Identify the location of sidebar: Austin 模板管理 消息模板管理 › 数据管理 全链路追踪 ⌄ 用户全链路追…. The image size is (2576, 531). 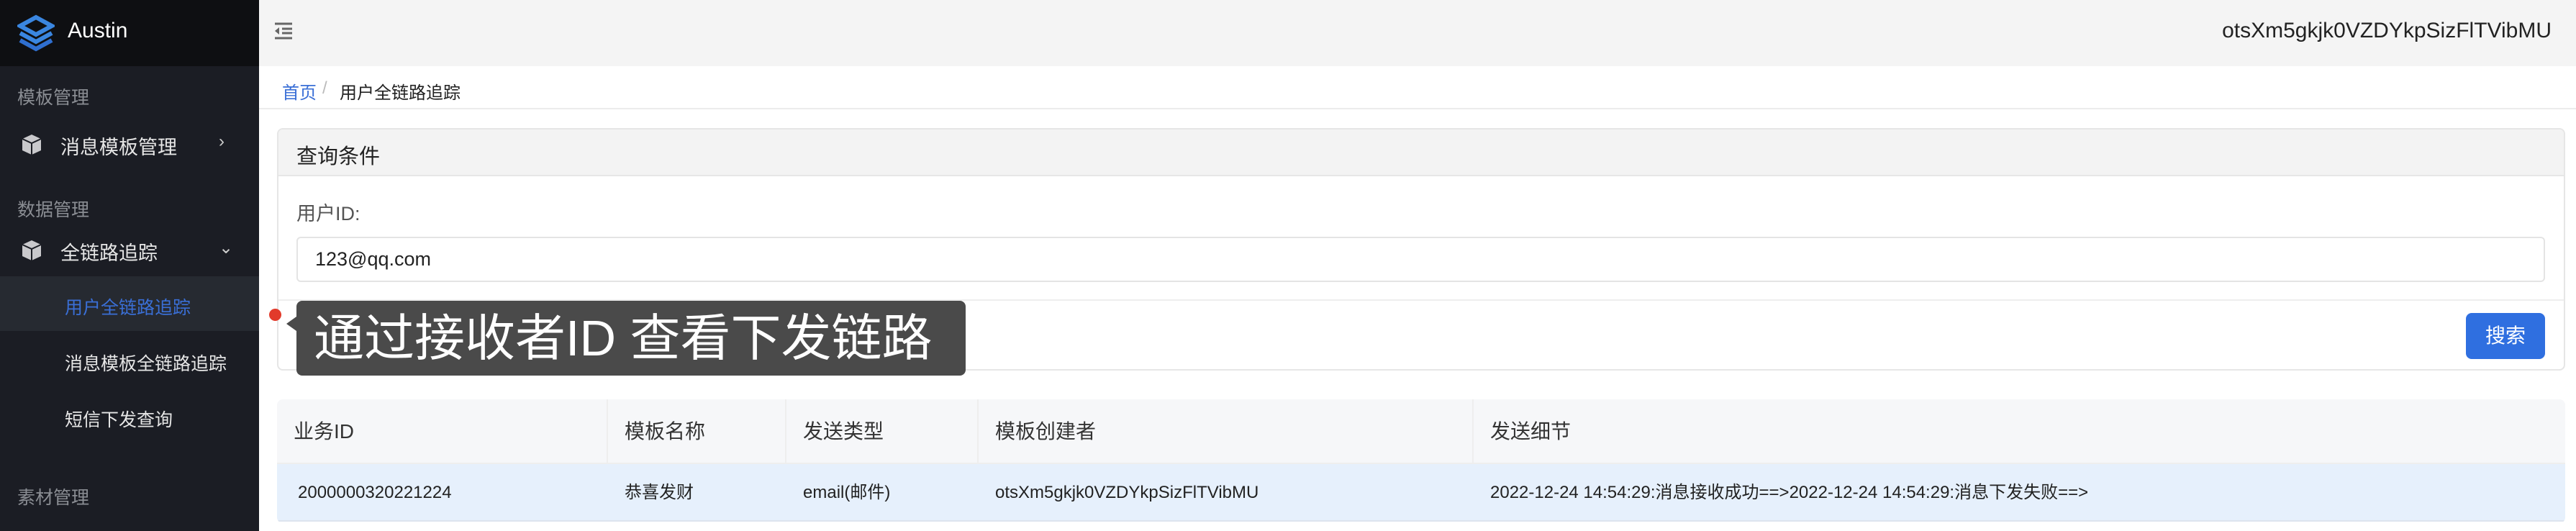
(129, 265).